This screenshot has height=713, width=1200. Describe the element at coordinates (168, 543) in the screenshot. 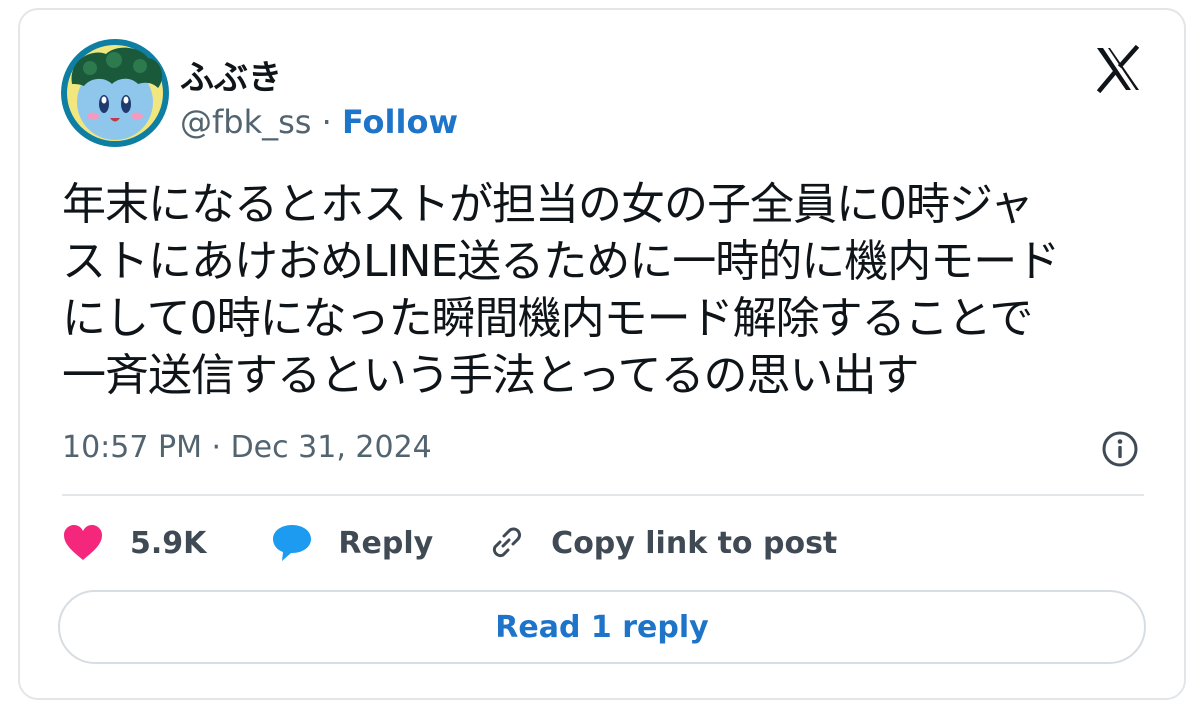

I see `likes-count: 5.9K` at that location.